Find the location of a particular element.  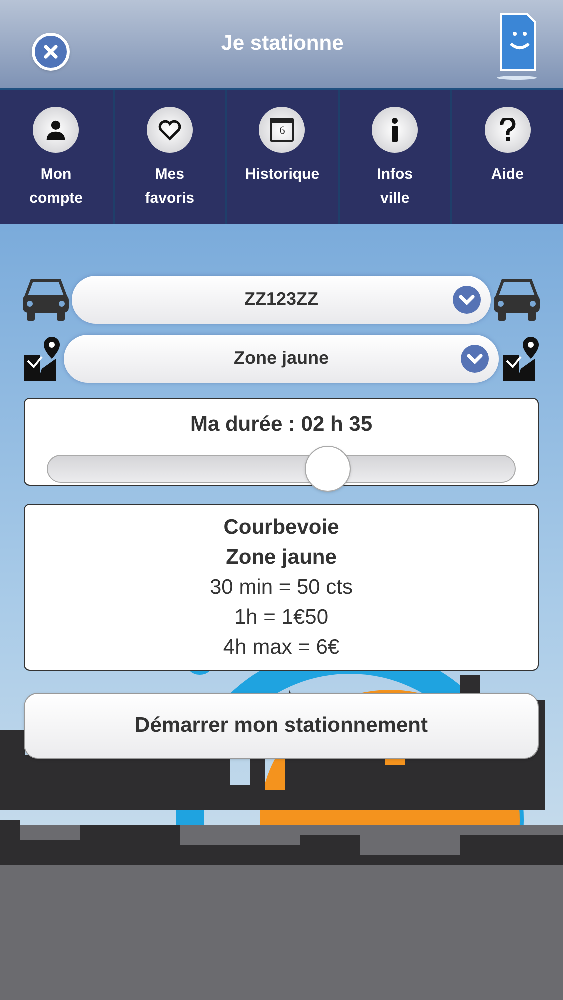

nav-label: Mes is located at coordinates (169, 175).